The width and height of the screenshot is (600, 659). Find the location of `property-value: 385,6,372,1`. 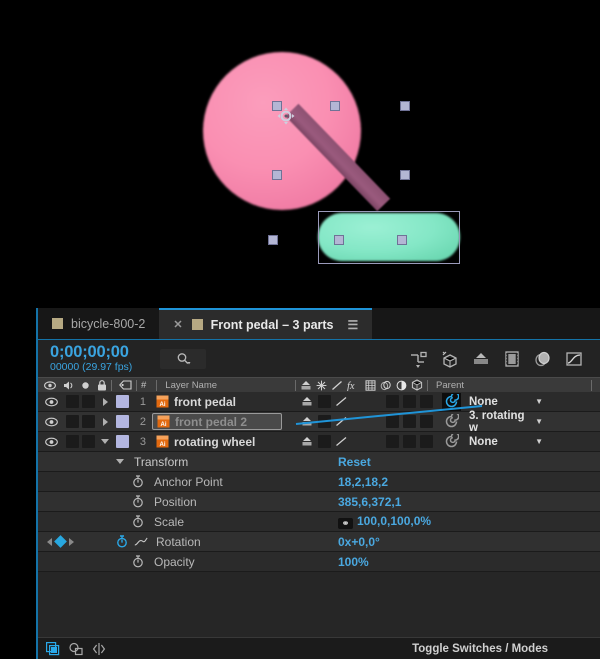

property-value: 385,6,372,1 is located at coordinates (369, 502).